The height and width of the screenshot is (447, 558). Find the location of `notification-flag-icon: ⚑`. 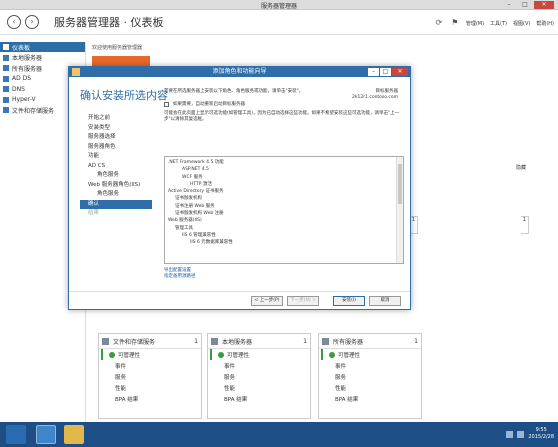

notification-flag-icon: ⚑ is located at coordinates (455, 23).